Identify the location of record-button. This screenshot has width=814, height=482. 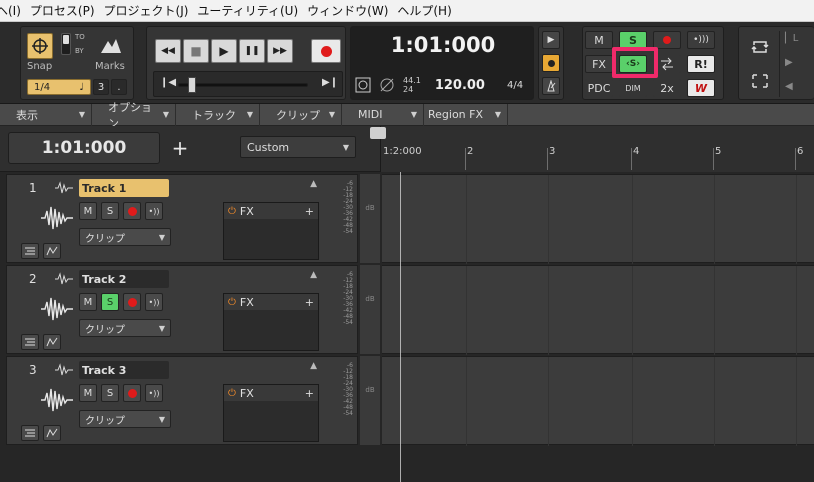
(326, 51).